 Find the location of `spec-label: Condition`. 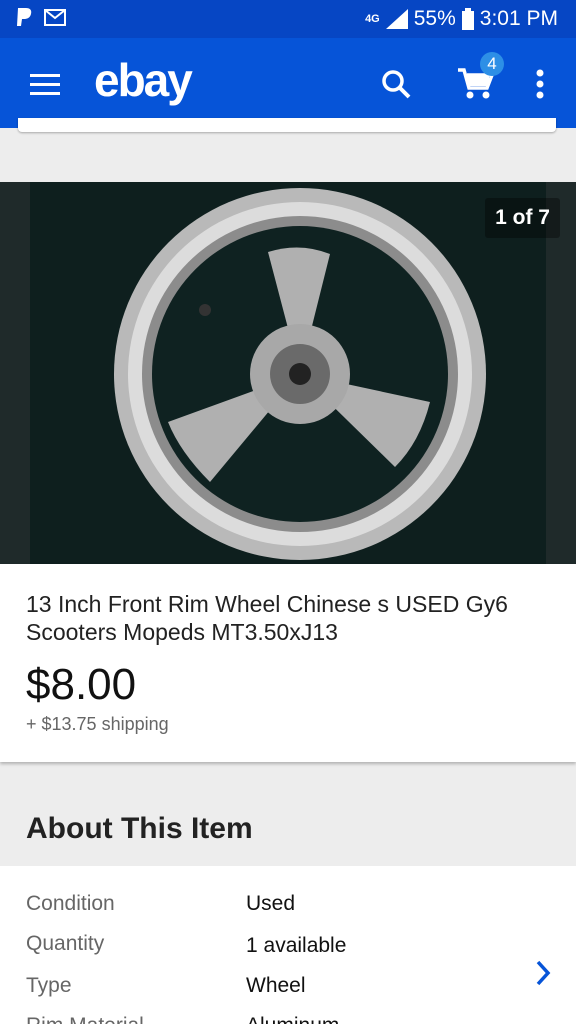

spec-label: Condition is located at coordinates (70, 903).